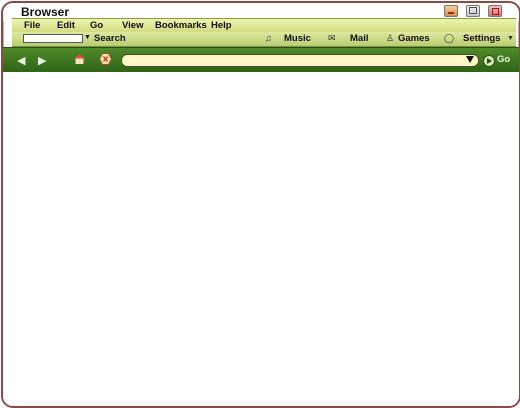 This screenshot has width=520, height=408. What do you see at coordinates (359, 38) in the screenshot?
I see `mail-link: Mail` at bounding box center [359, 38].